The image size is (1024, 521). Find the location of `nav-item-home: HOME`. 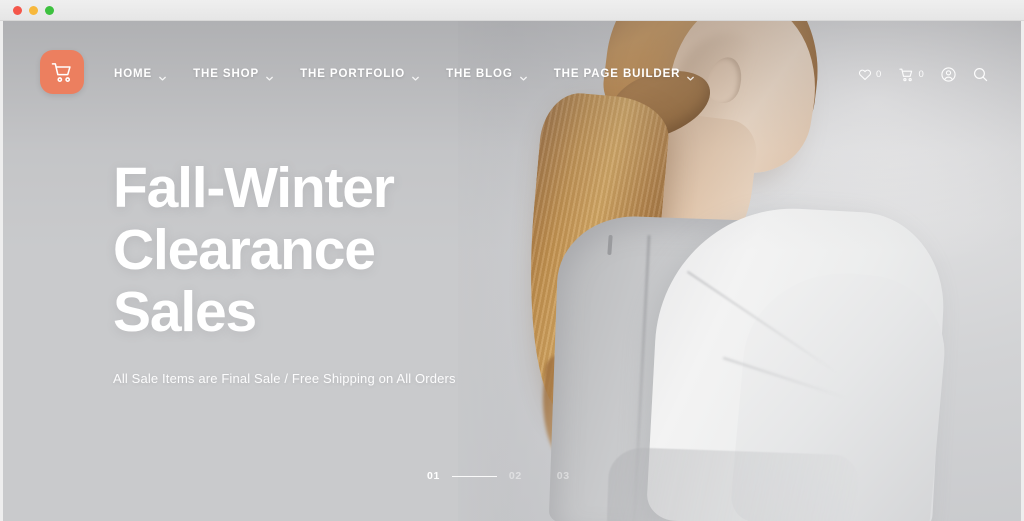

nav-item-home: HOME is located at coordinates (140, 74).